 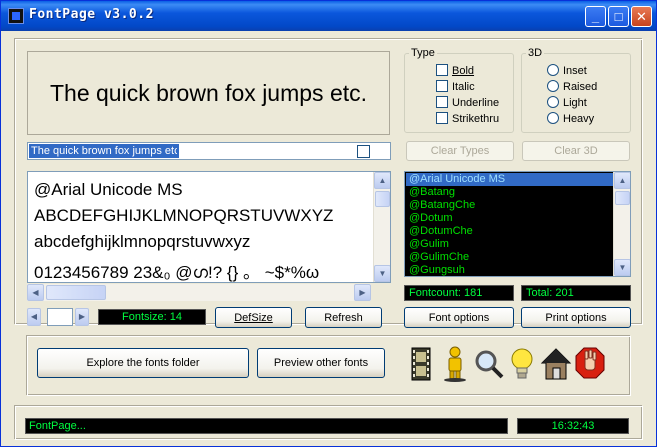 What do you see at coordinates (567, 70) in the screenshot?
I see `inset-radio: Inset` at bounding box center [567, 70].